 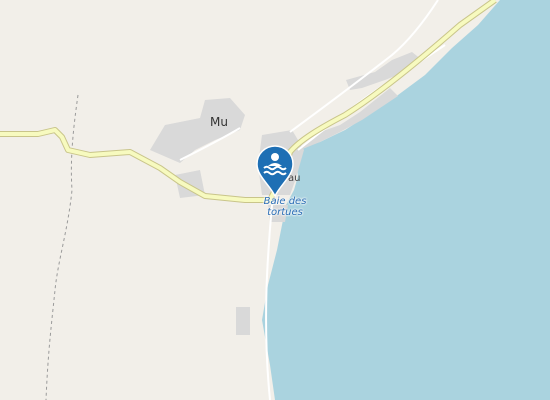 I want to click on map-pin-icon, so click(x=275, y=171).